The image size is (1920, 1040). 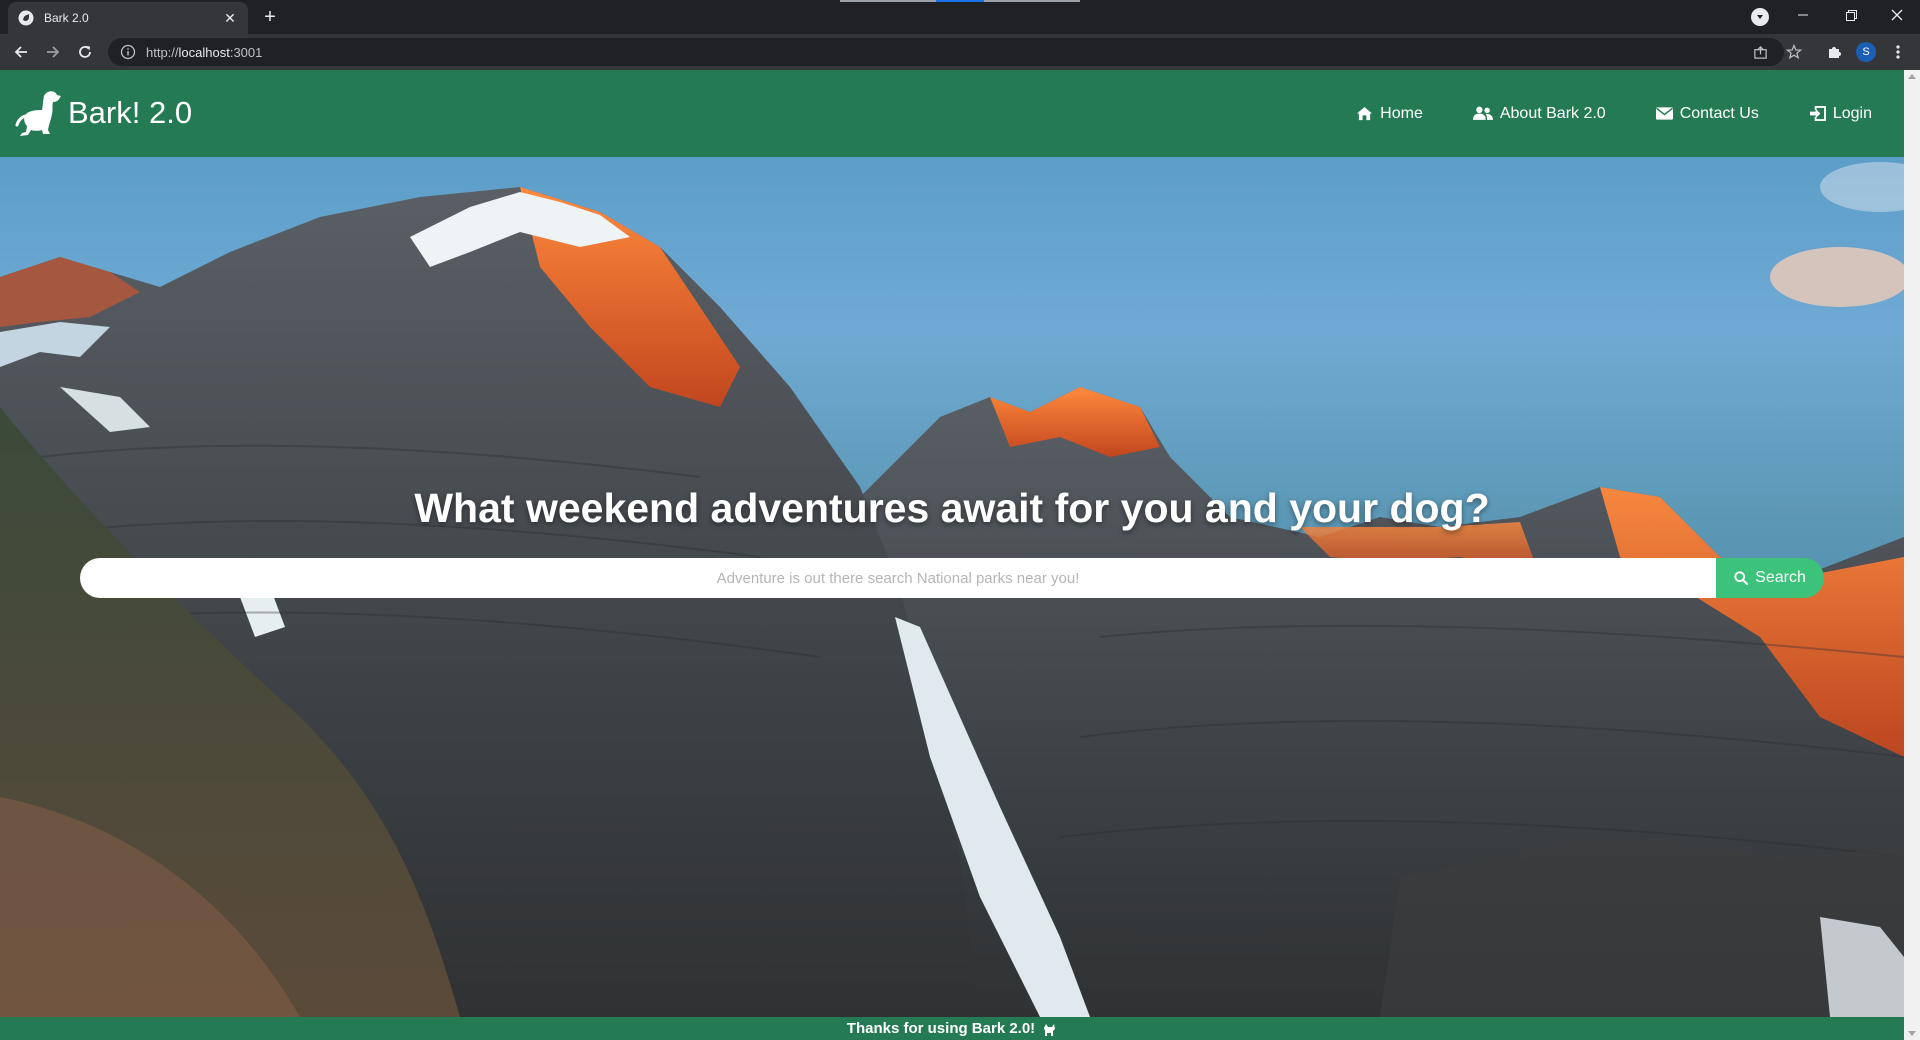 What do you see at coordinates (162, 52) in the screenshot?
I see `url-scheme: http://` at bounding box center [162, 52].